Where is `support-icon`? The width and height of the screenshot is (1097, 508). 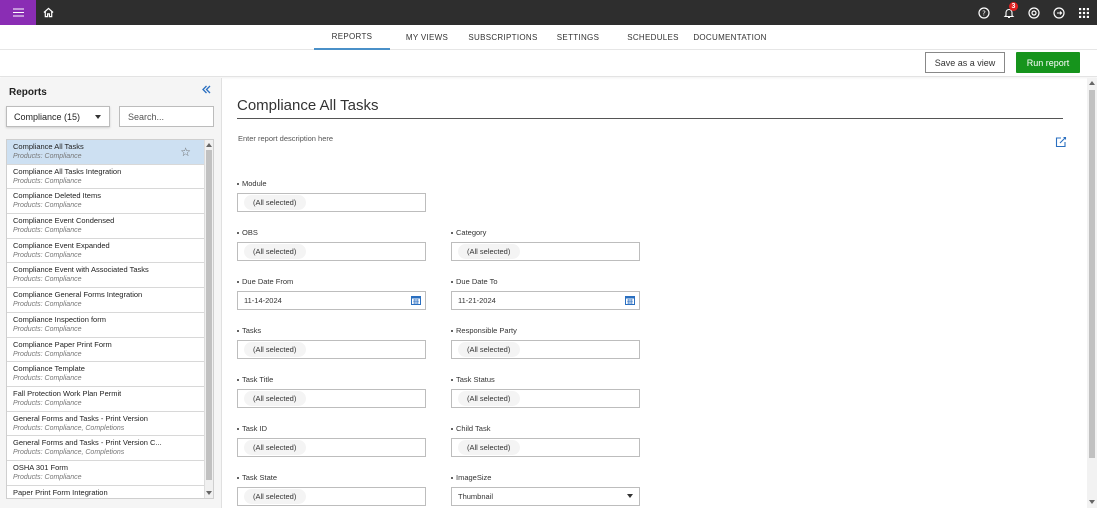
support-icon is located at coordinates (1034, 12).